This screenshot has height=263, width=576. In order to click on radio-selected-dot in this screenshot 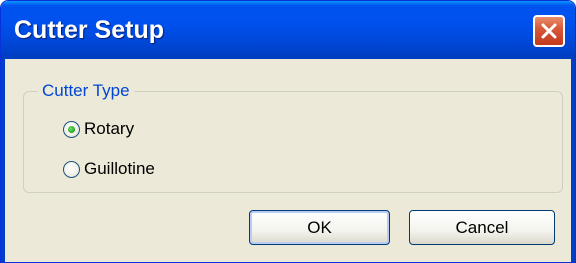, I will do `click(71, 129)`.